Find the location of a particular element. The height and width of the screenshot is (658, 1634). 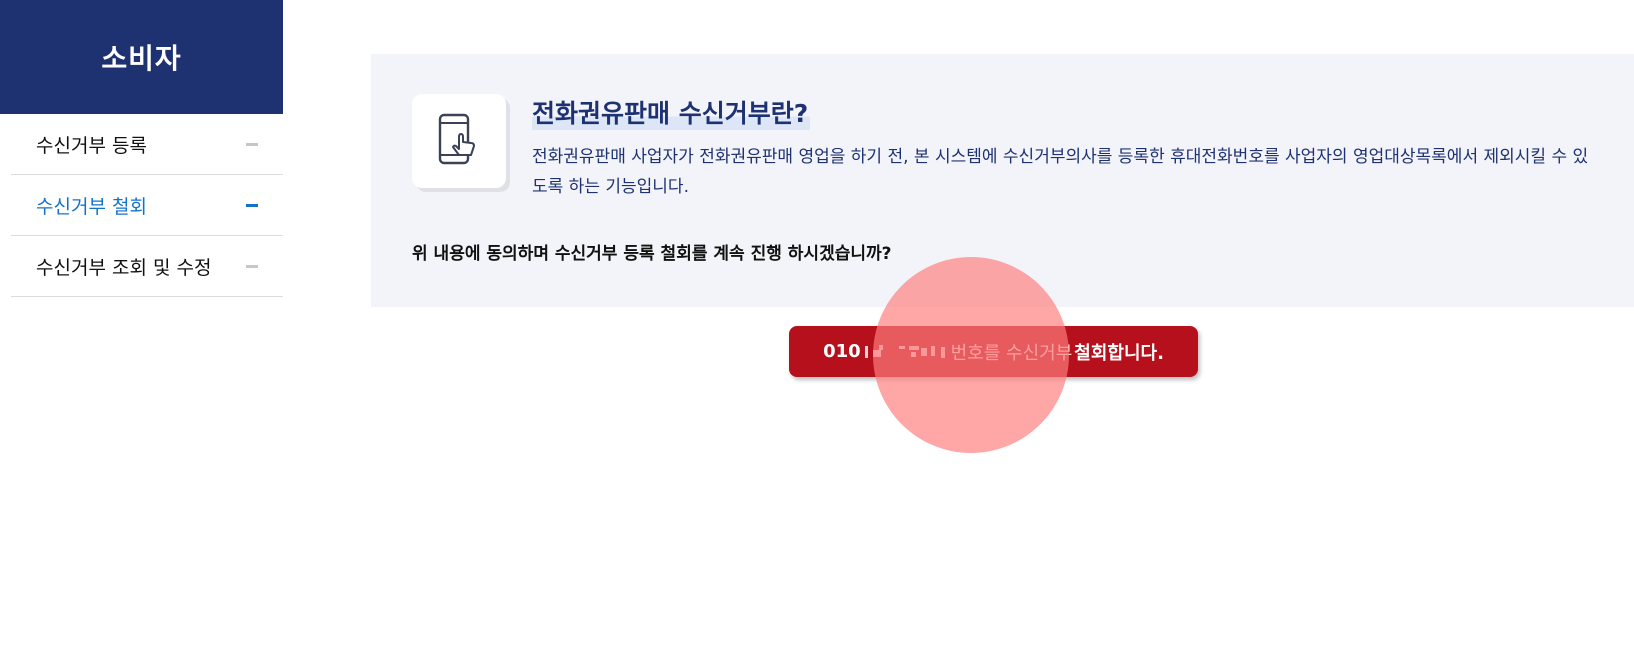

sidebar-menu: 수신거부 등록 수신거부 철회 수신거부 조회 및 수정 is located at coordinates (147, 205).